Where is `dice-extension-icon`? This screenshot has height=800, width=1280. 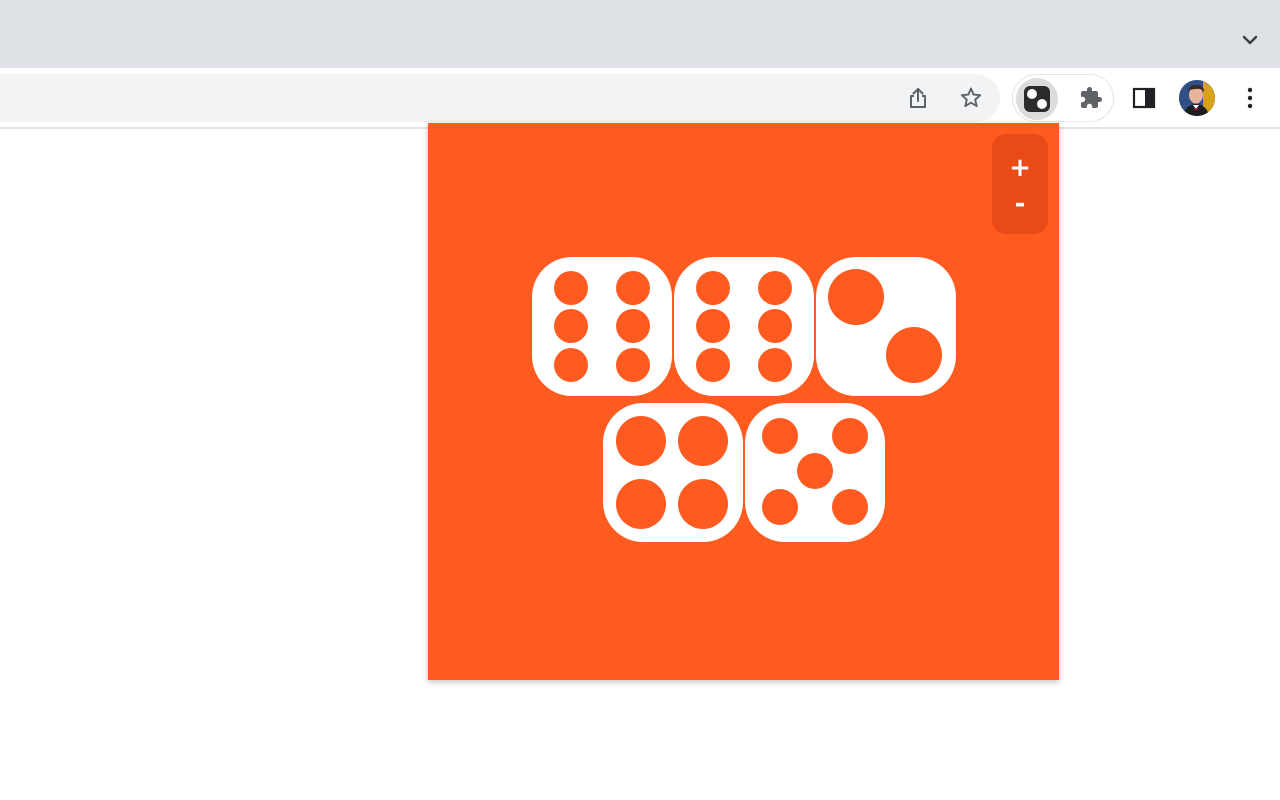
dice-extension-icon is located at coordinates (1037, 99).